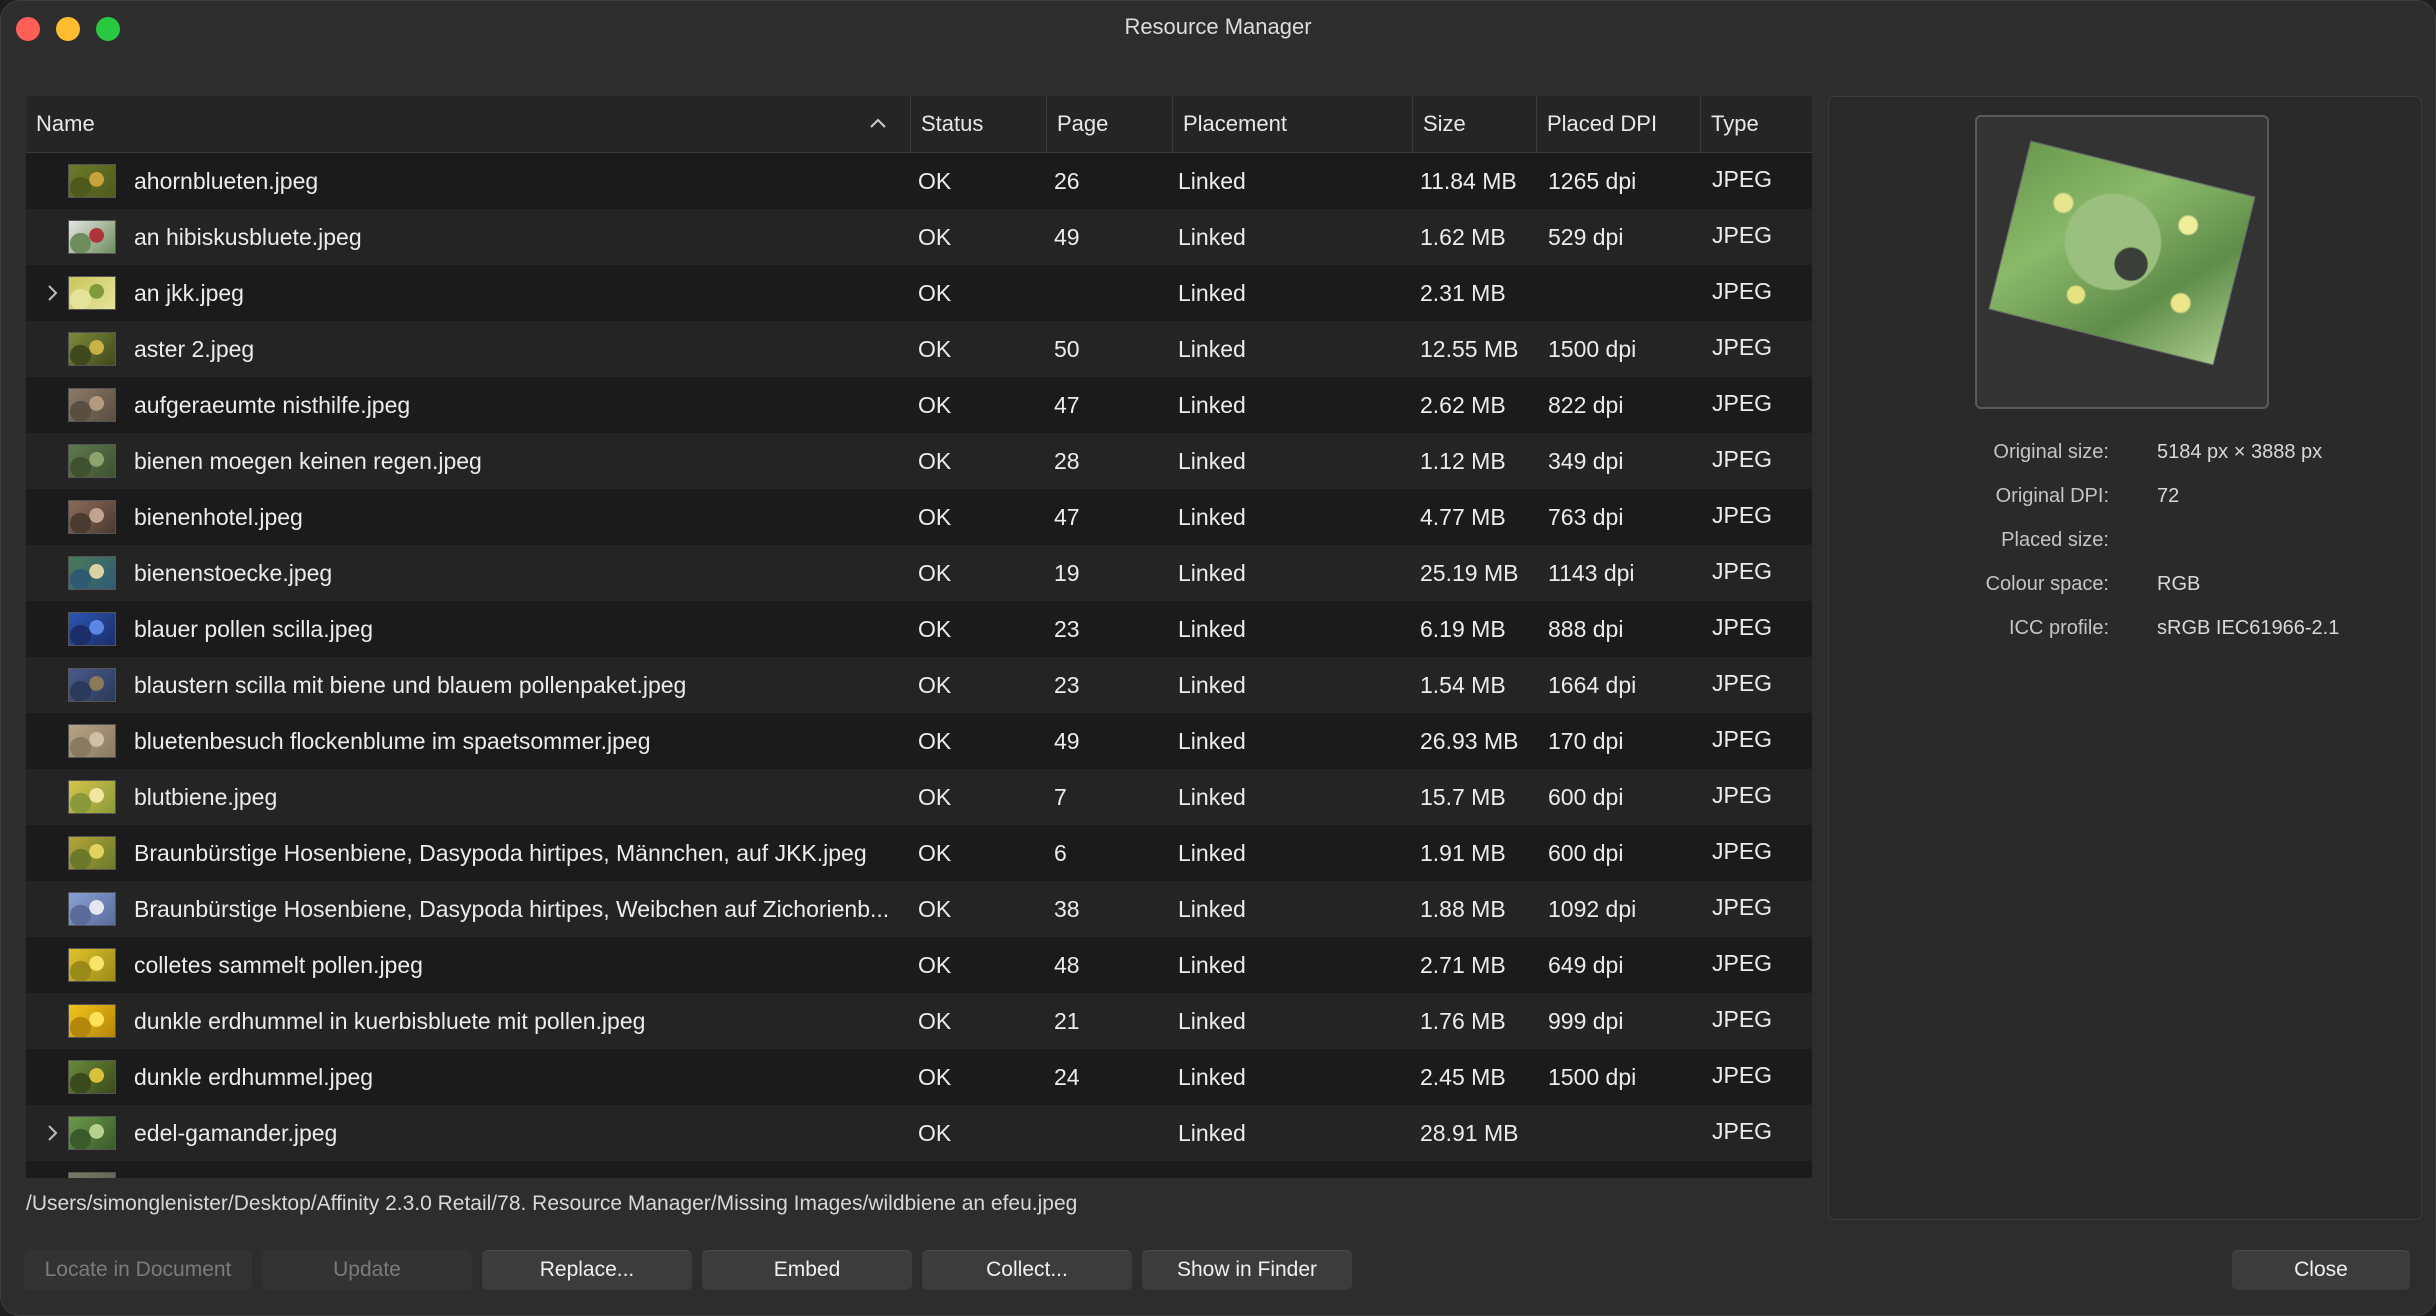  What do you see at coordinates (1067, 909) in the screenshot?
I see `page-cell: 38` at bounding box center [1067, 909].